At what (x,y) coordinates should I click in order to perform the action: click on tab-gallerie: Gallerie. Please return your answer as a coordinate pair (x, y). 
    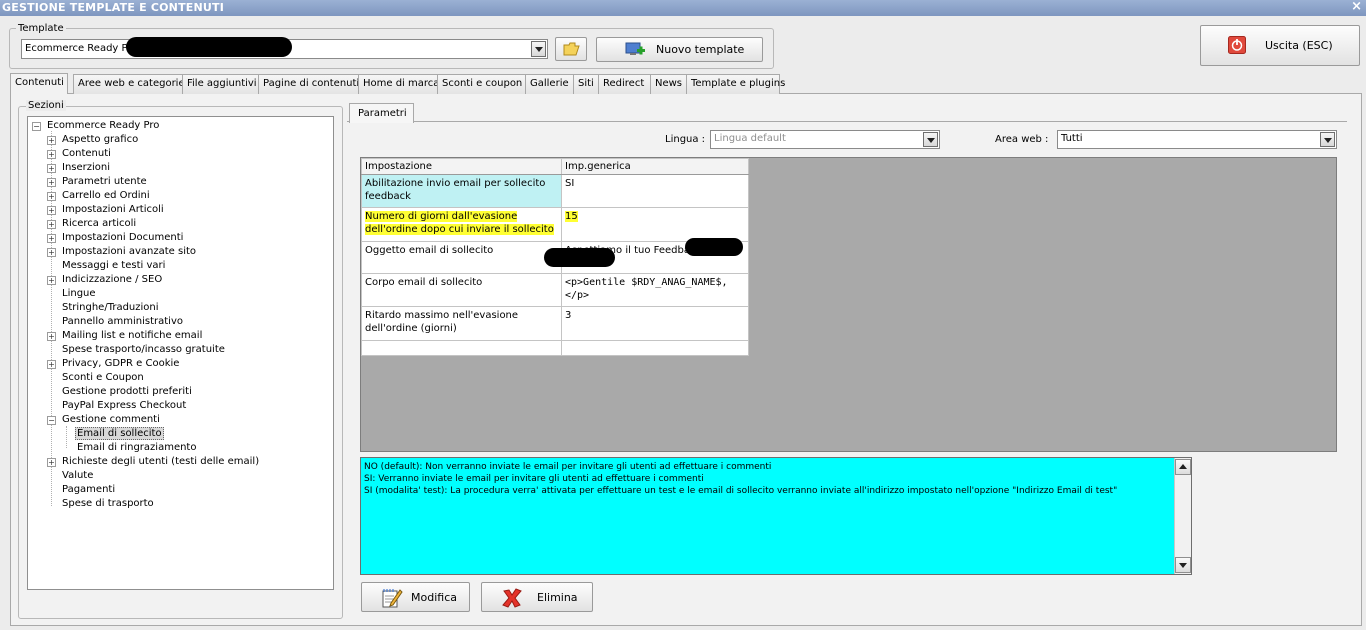
    Looking at the image, I should click on (551, 84).